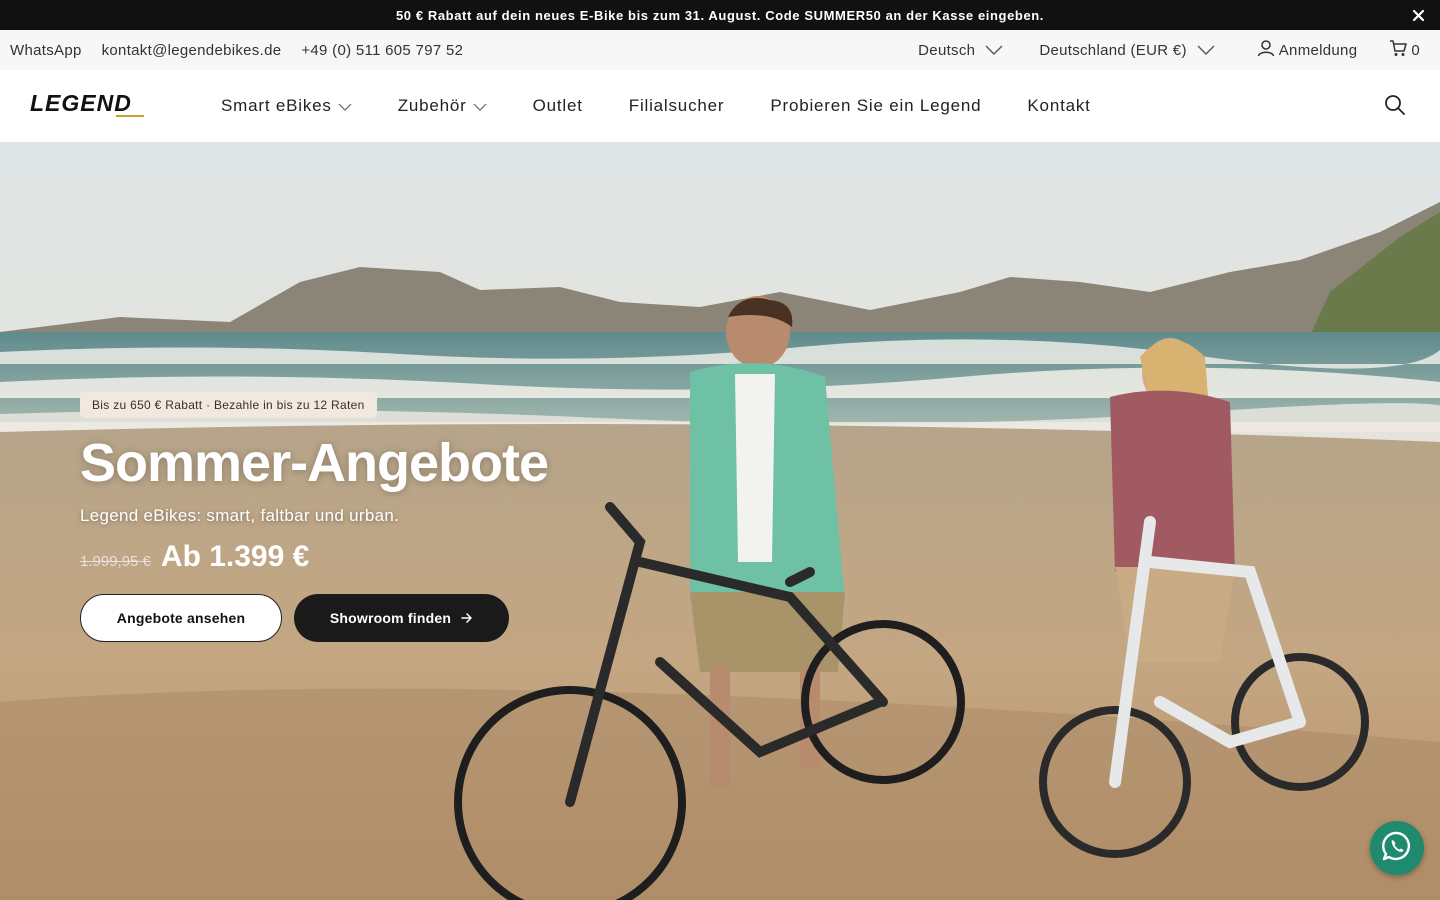 The width and height of the screenshot is (1440, 900). Describe the element at coordinates (467, 618) in the screenshot. I see `arrow-right-icon` at that location.